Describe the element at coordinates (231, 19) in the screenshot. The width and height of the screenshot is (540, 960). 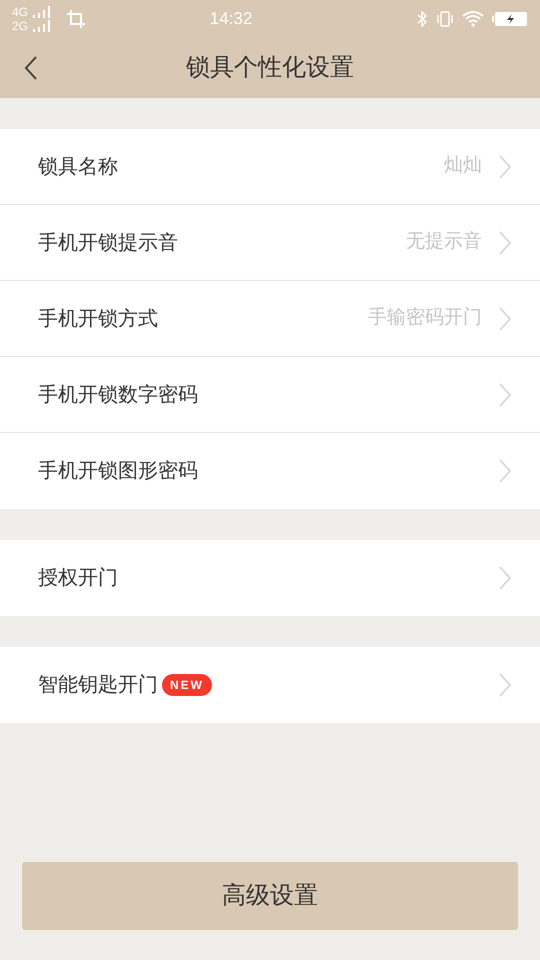
I see `status-time: 14:32` at that location.